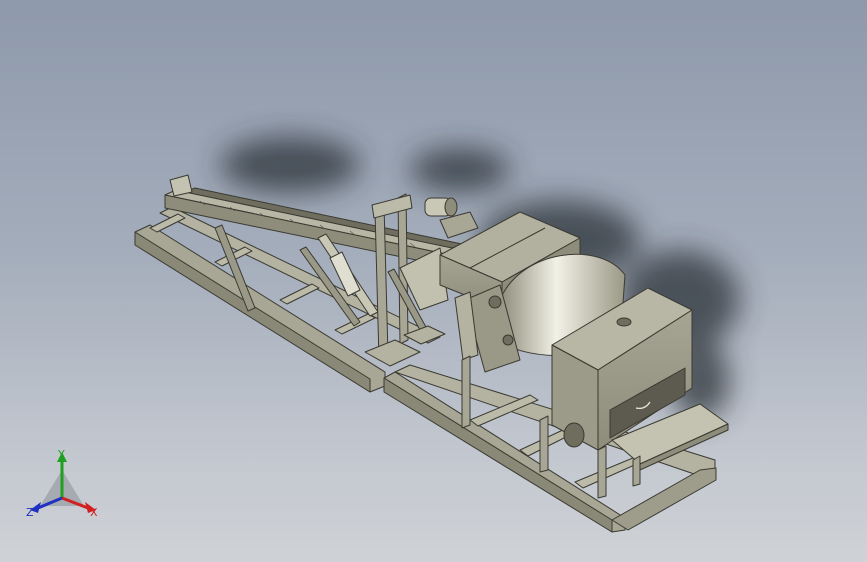 This screenshot has height=562, width=867. What do you see at coordinates (62, 483) in the screenshot?
I see `coordinate-triad: Y X Z` at bounding box center [62, 483].